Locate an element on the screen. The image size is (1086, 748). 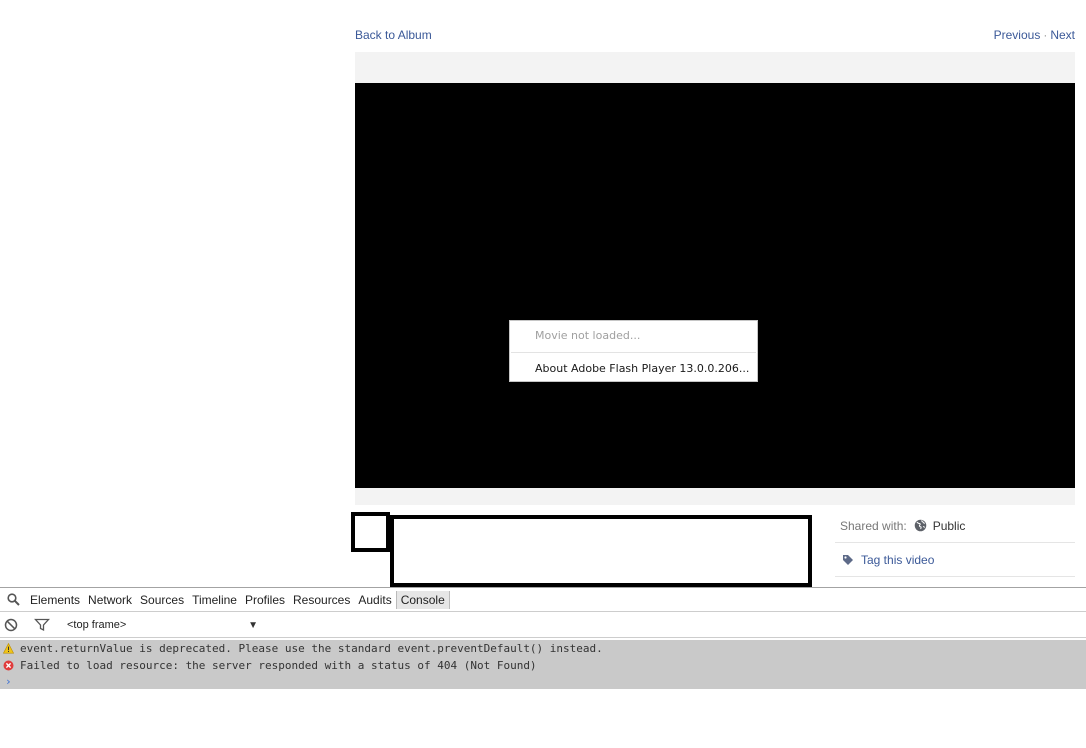
tab-network: Network is located at coordinates (110, 600).